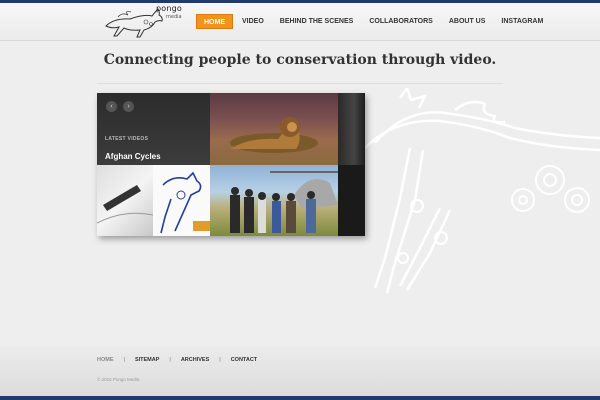 The image size is (600, 400). I want to click on footer-sitemap-link: SITEMAP, so click(147, 360).